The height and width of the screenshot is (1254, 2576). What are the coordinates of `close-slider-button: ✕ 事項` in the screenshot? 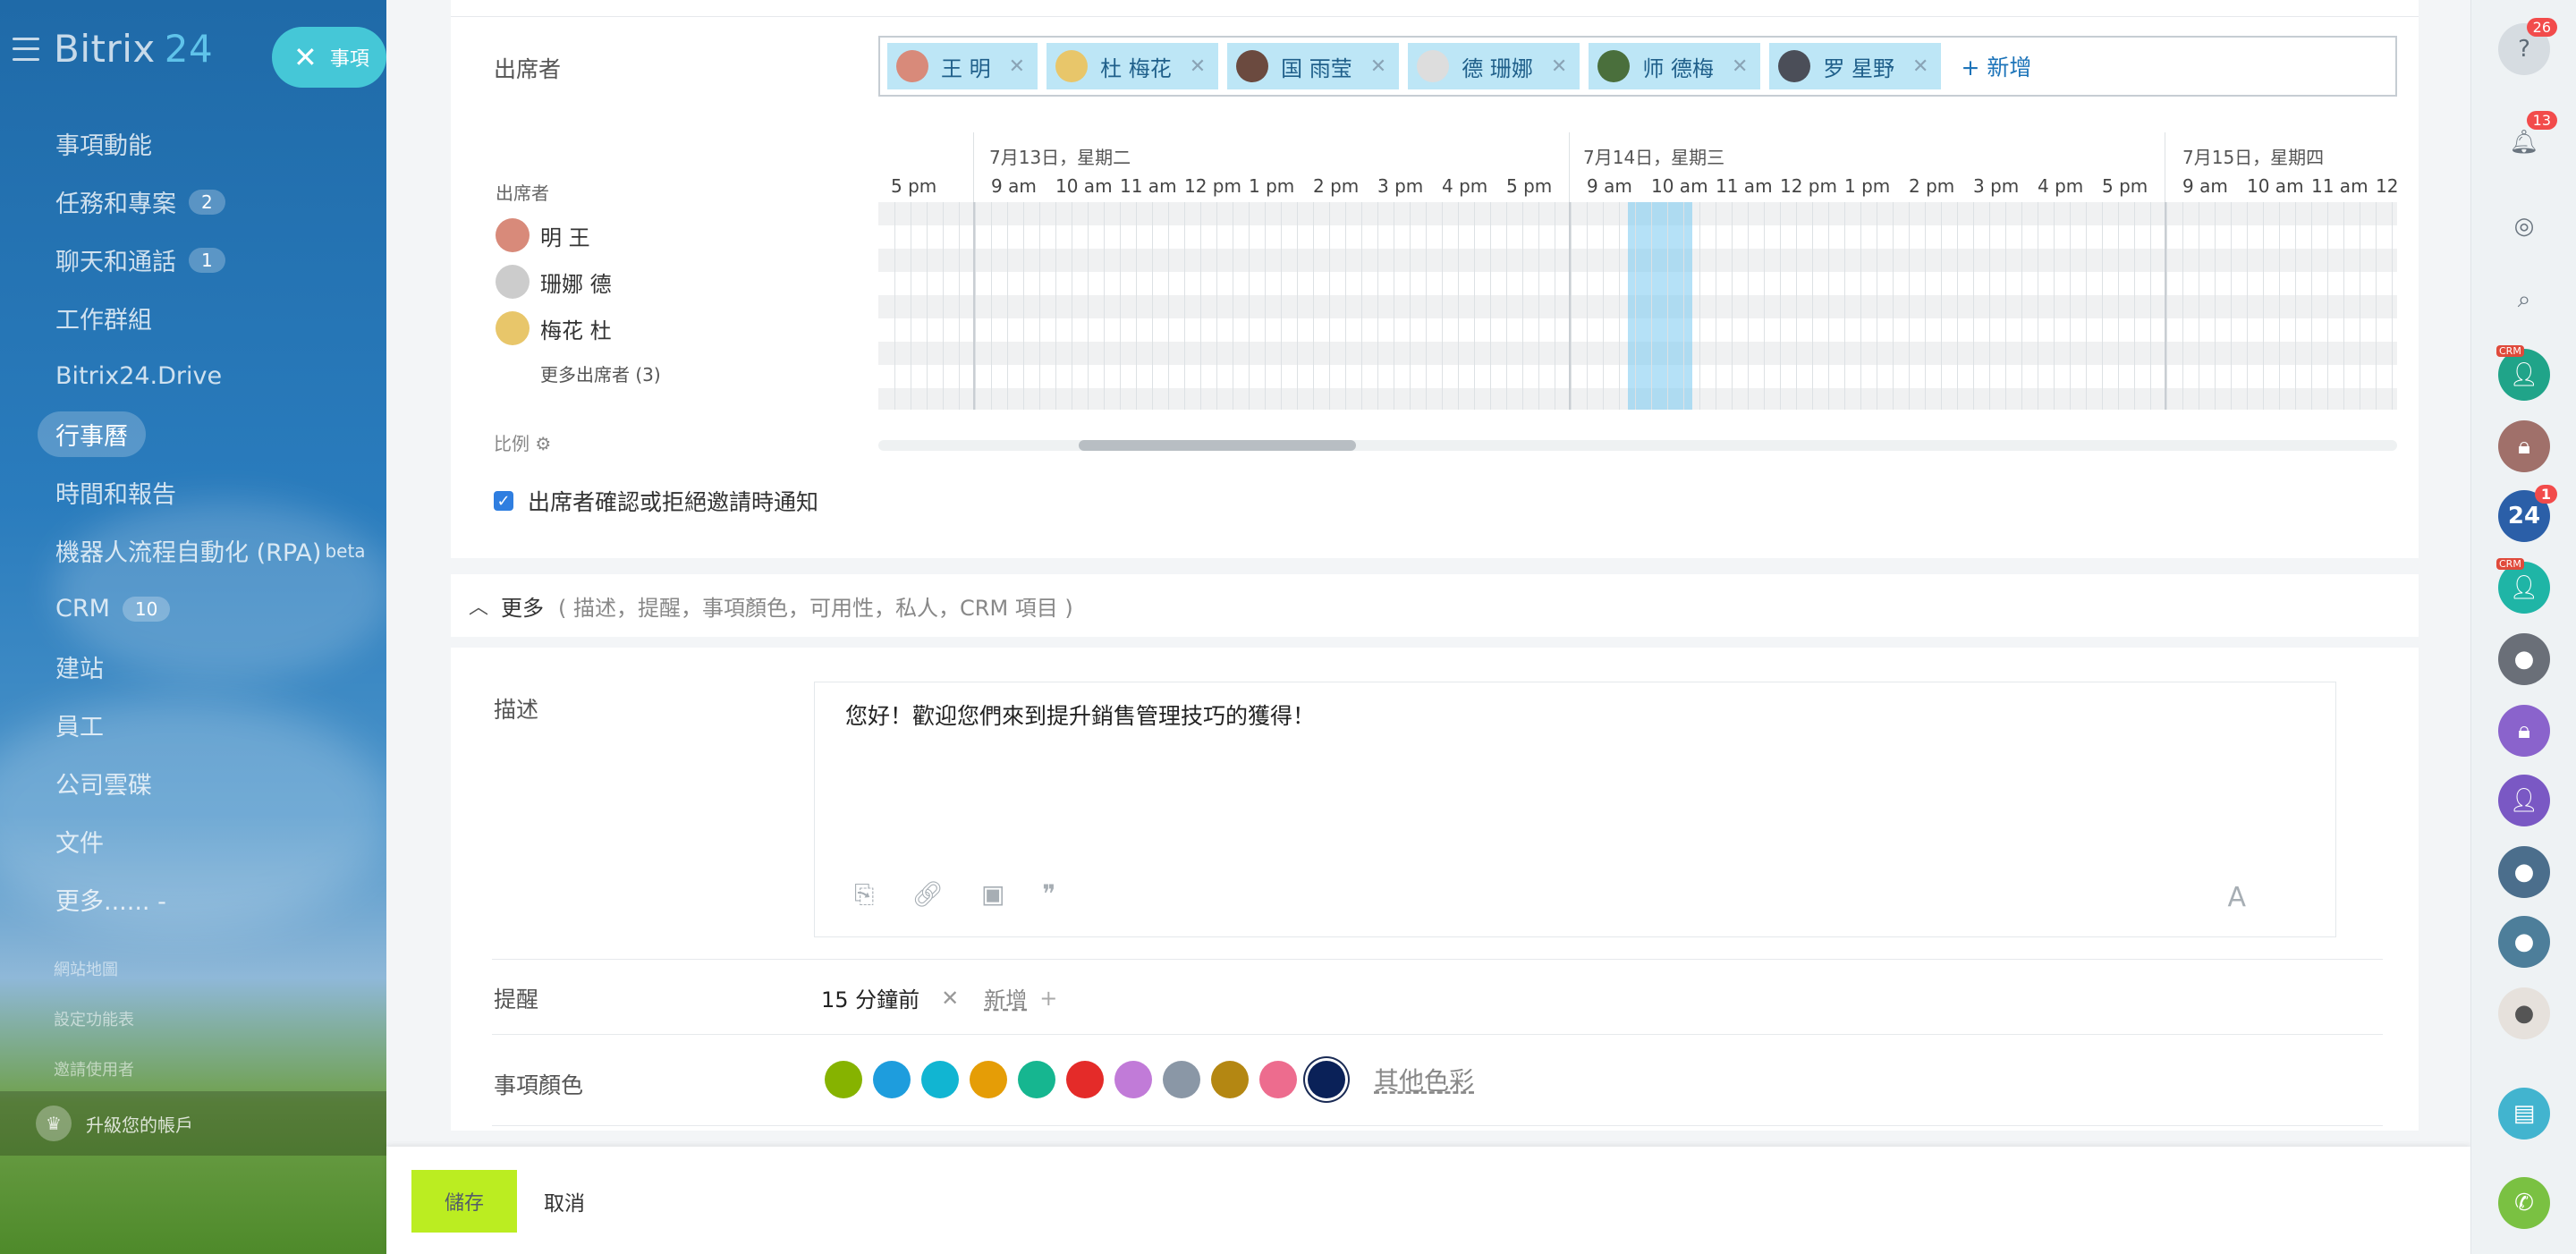 It's located at (329, 58).